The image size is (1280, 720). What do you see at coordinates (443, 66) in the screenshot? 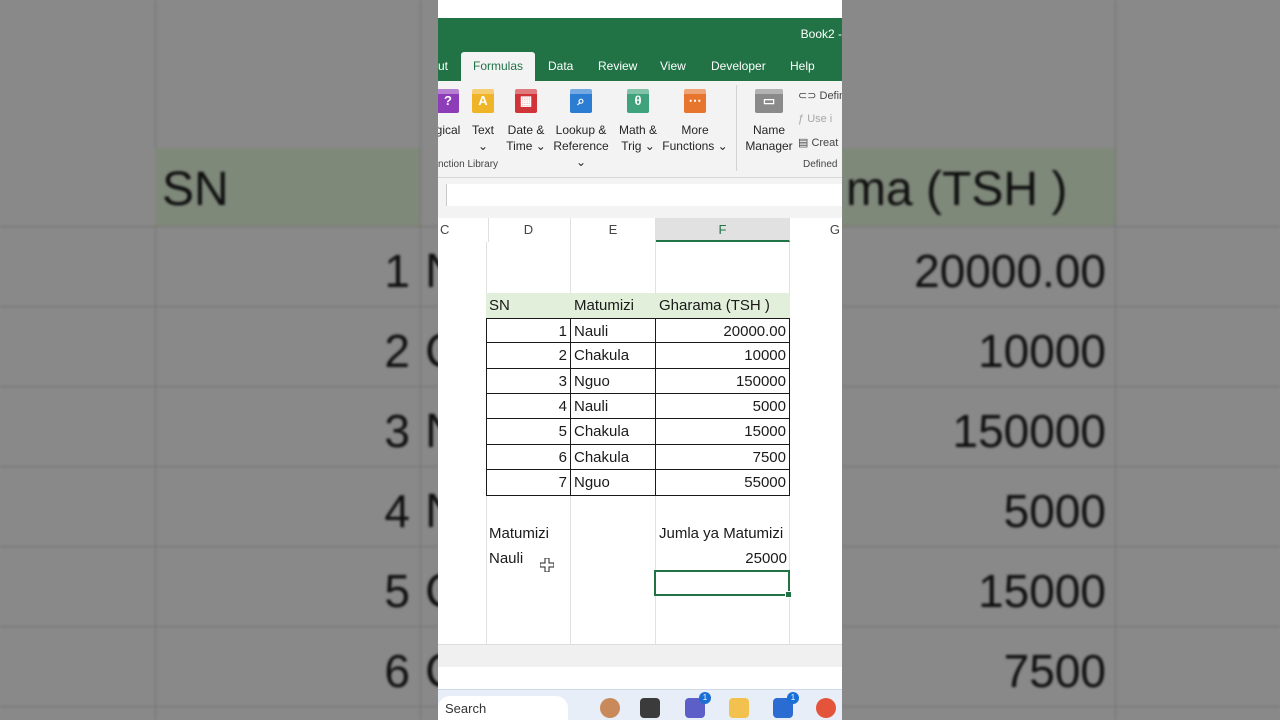
I see `tab-layout: ut` at bounding box center [443, 66].